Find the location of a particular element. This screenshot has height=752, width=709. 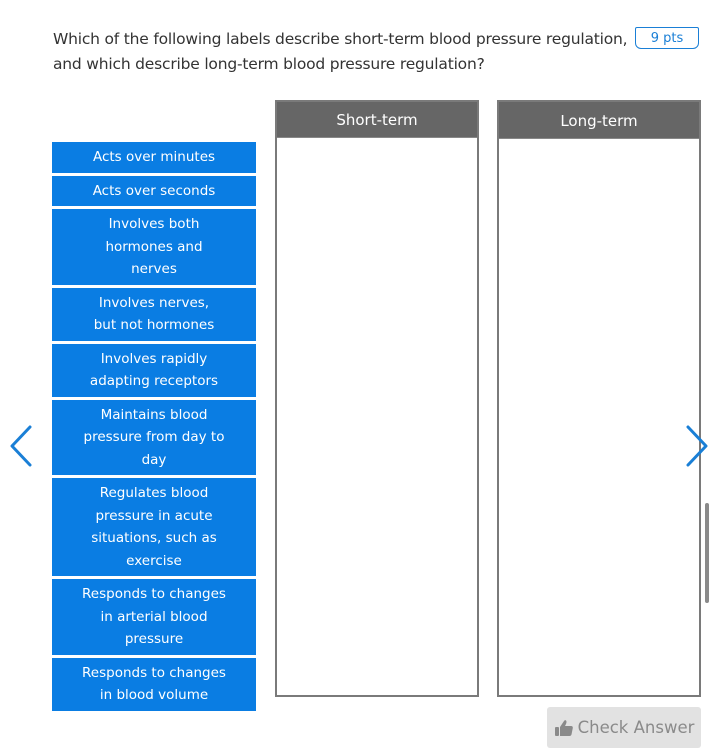

draggable-label: Involves nerves, but not hormones is located at coordinates (154, 314).